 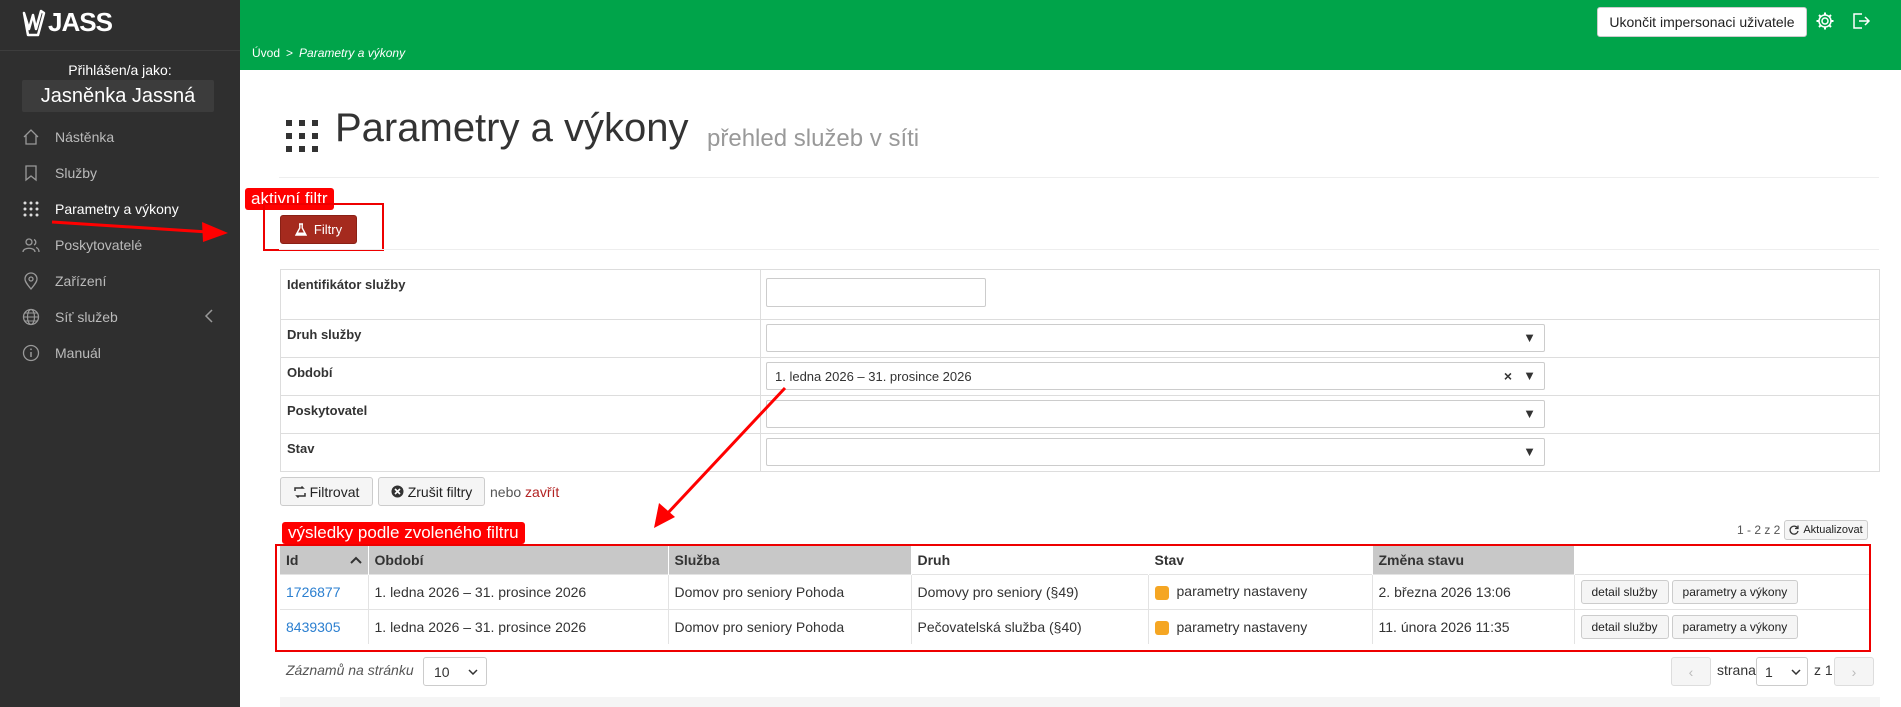 I want to click on filter-label: Poskytovatel, so click(x=521, y=414).